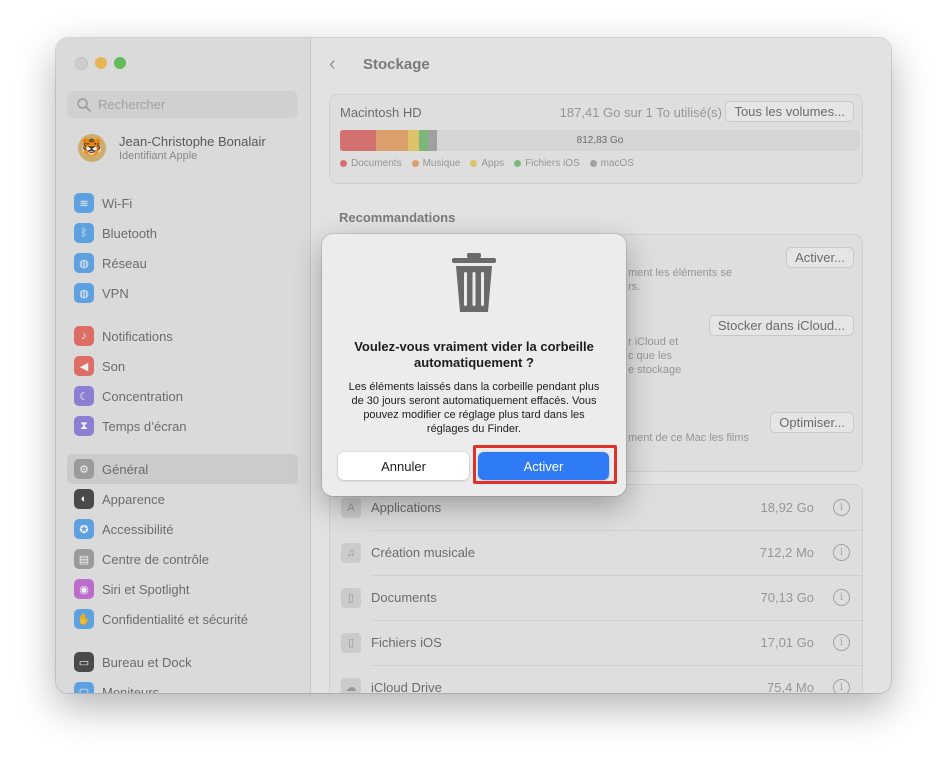 This screenshot has height=767, width=947. What do you see at coordinates (474, 282) in the screenshot?
I see `trash-icon` at bounding box center [474, 282].